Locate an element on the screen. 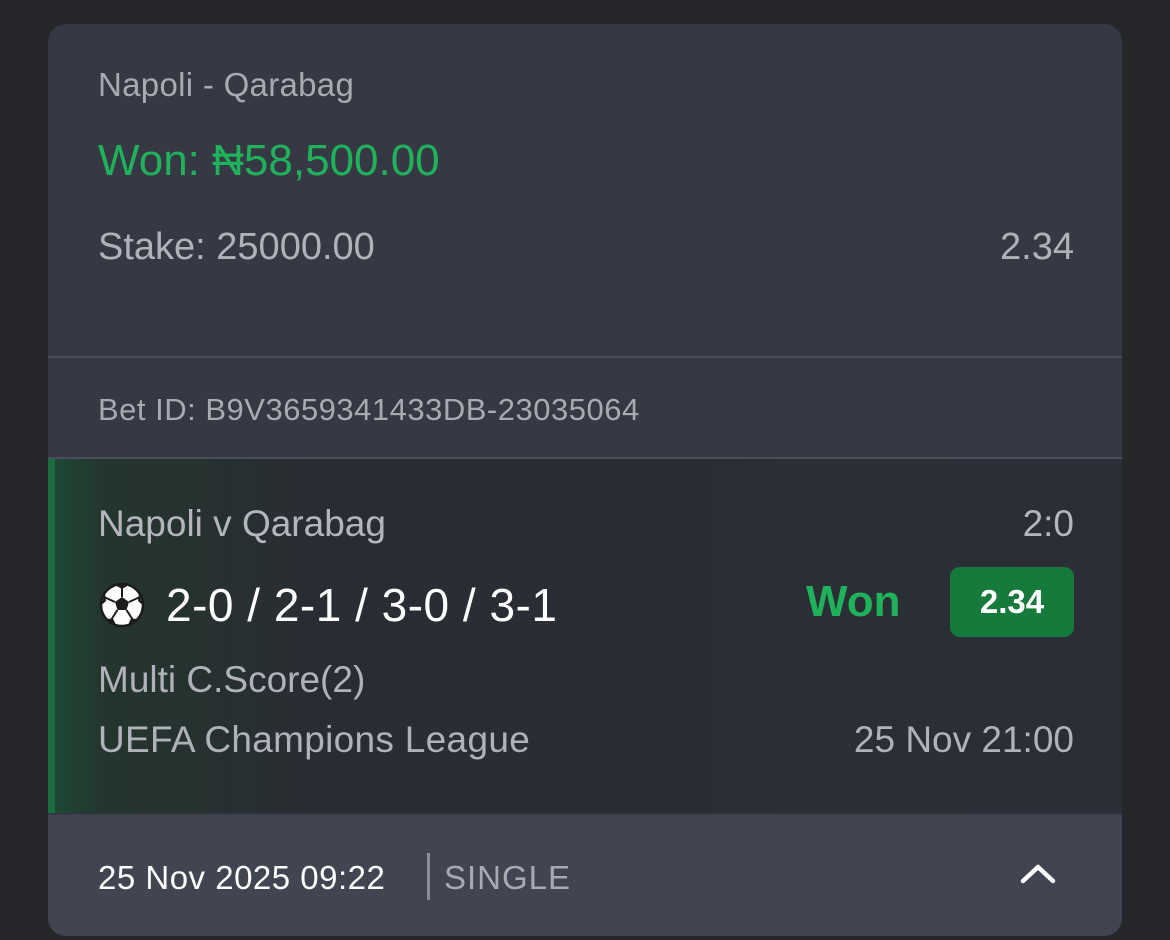 This screenshot has width=1170, height=940. market-name: Multi C.Score(2) is located at coordinates (232, 679).